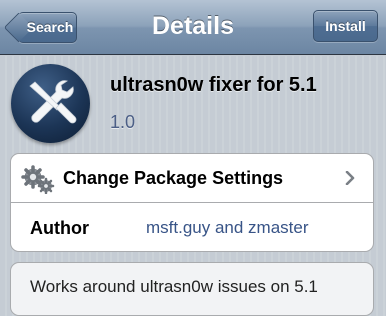 The image size is (386, 316). Describe the element at coordinates (350, 178) in the screenshot. I see `chevron-right-icon` at that location.